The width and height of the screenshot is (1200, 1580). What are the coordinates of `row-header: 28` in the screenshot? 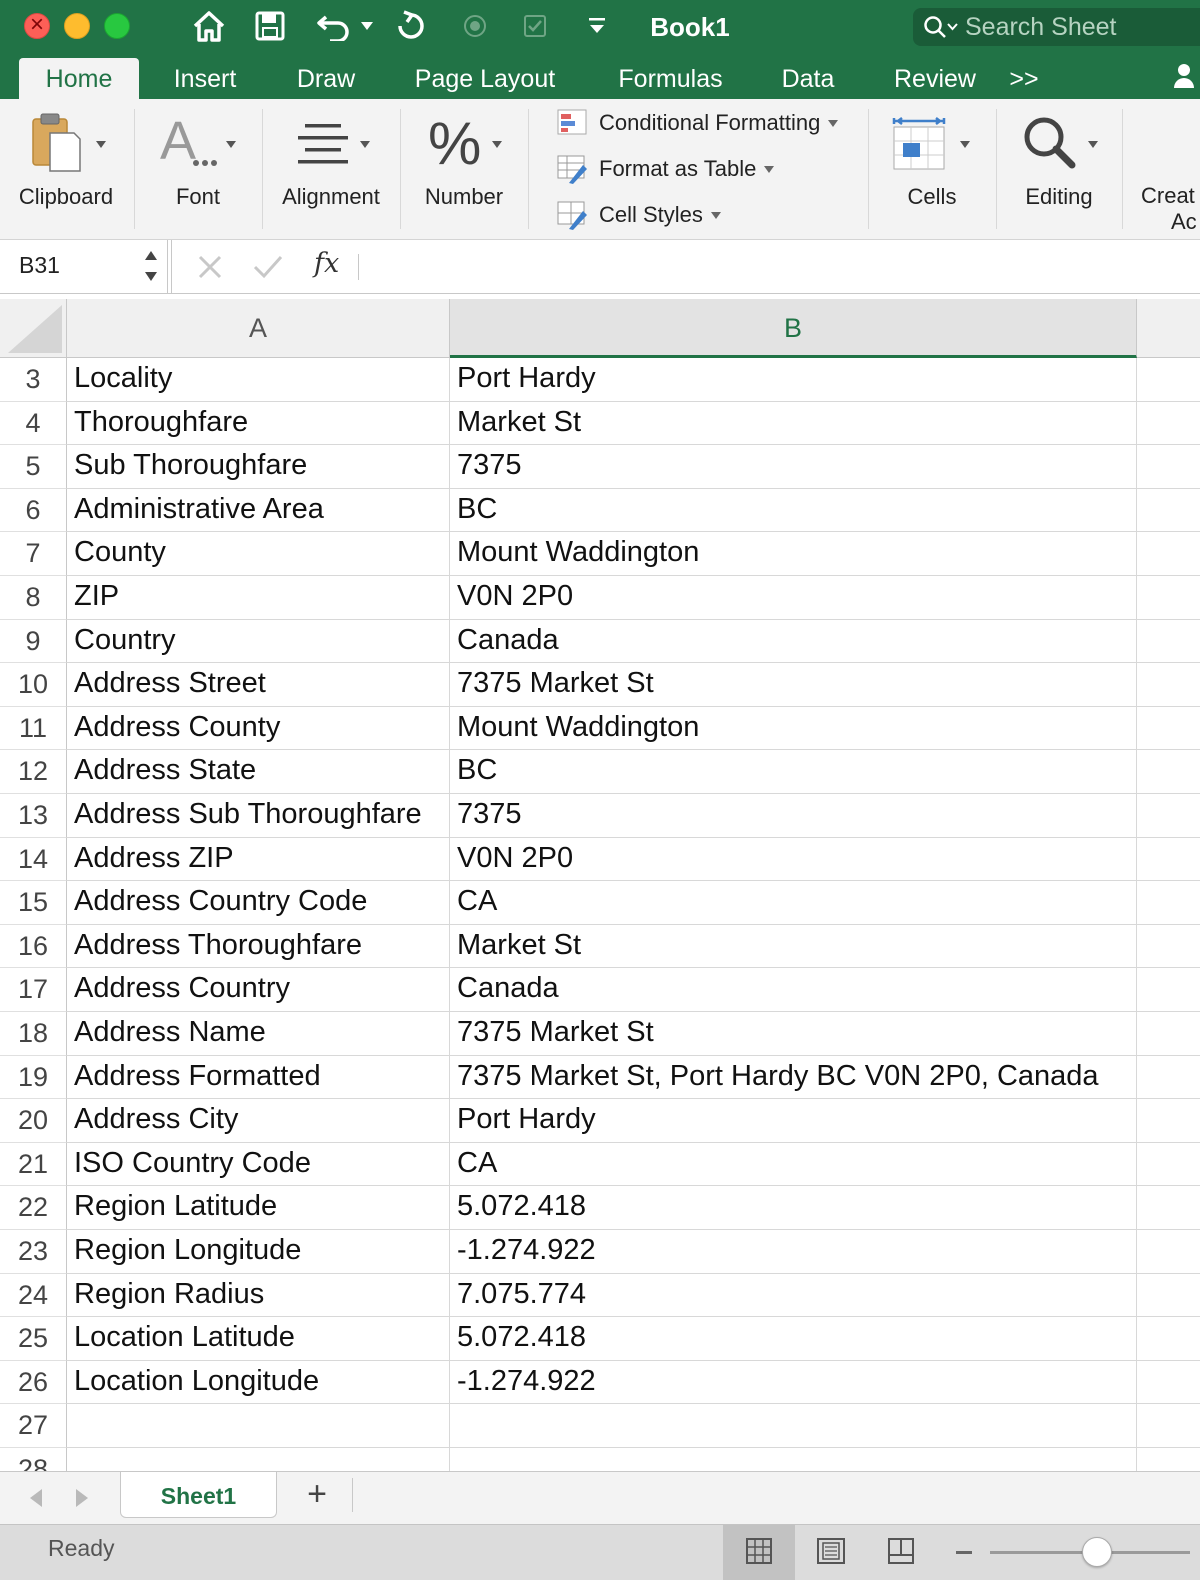 It's located at (33, 1459).